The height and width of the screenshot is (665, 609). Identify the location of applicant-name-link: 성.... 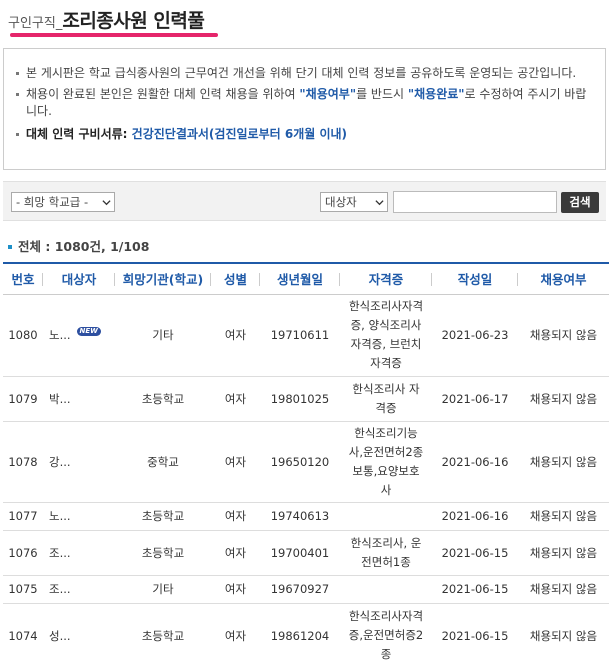
(60, 636).